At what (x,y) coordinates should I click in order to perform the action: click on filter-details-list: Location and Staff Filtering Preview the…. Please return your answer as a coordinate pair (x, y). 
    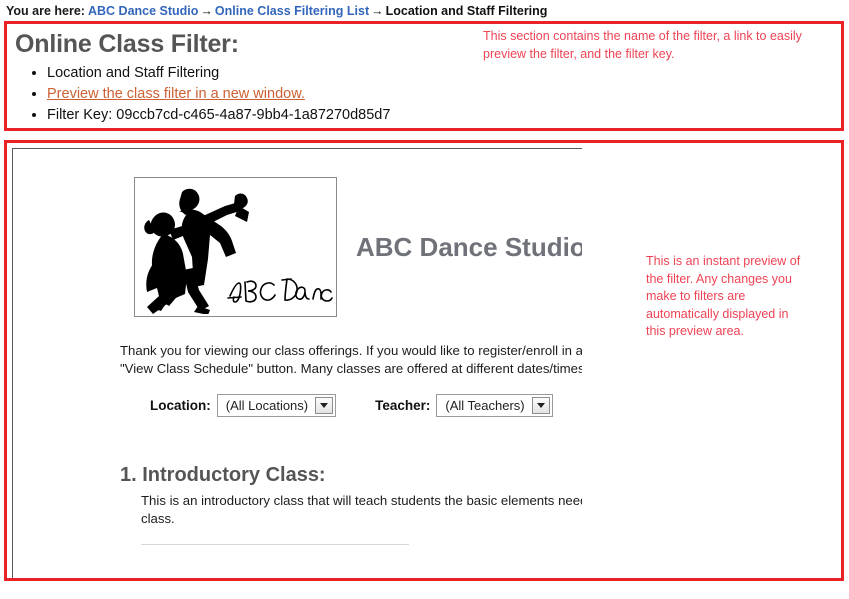
    Looking at the image, I should click on (428, 94).